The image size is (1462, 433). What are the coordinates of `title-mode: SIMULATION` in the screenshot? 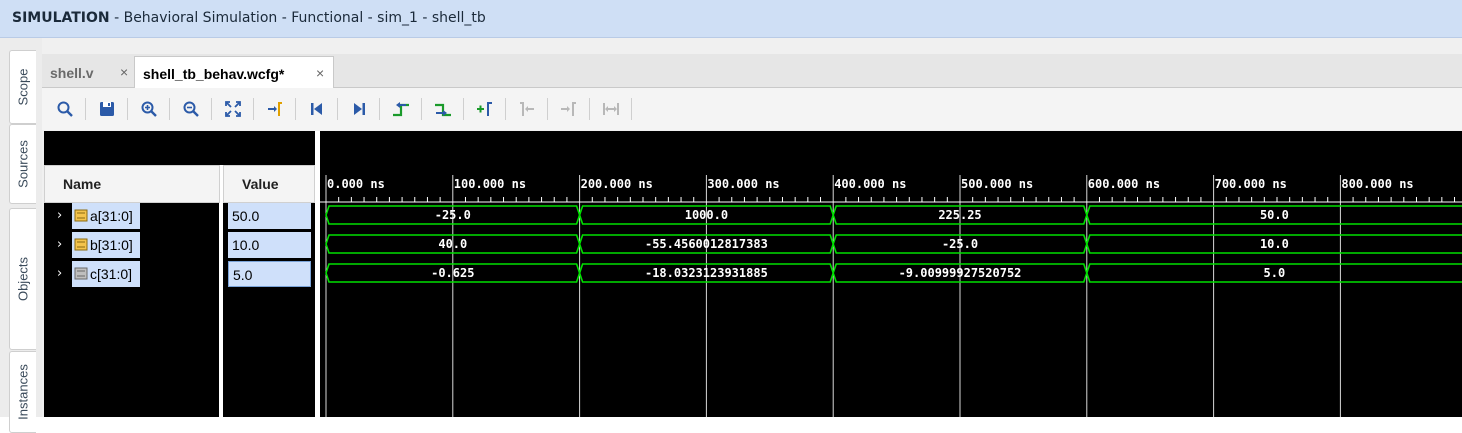 It's located at (61, 18).